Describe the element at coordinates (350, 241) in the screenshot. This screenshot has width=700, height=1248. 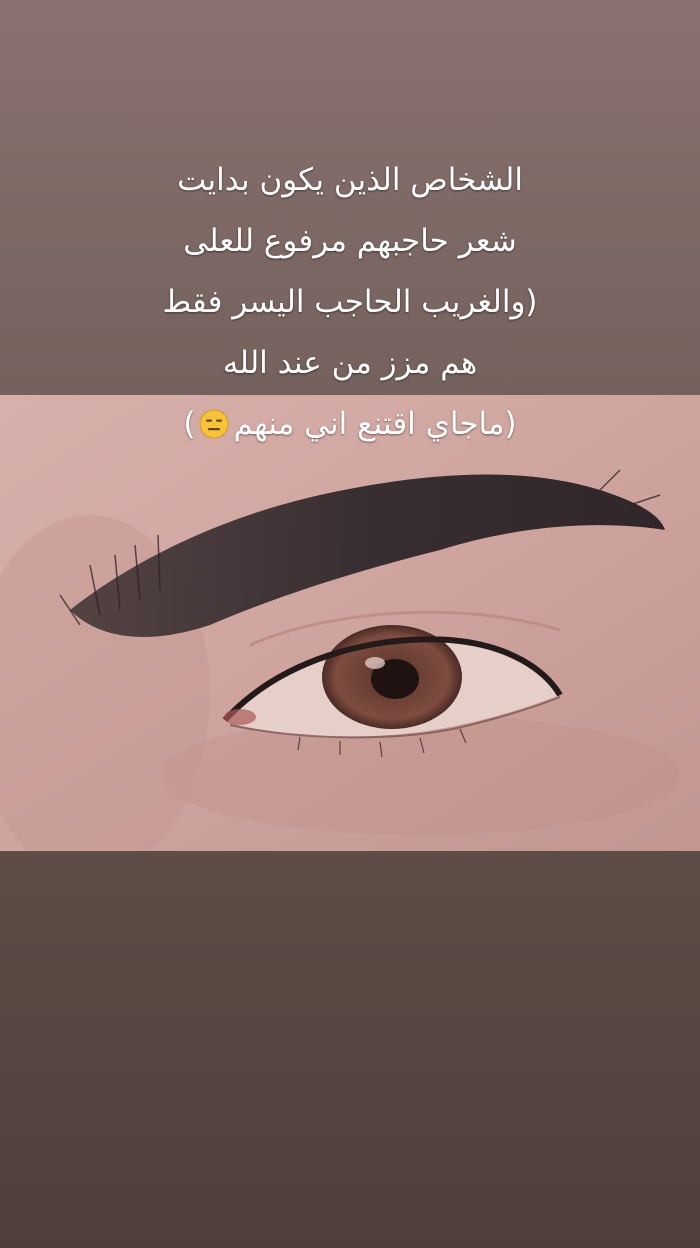
I see `caption-line-2: شعر حاجبهم مرفوع للعلى` at that location.